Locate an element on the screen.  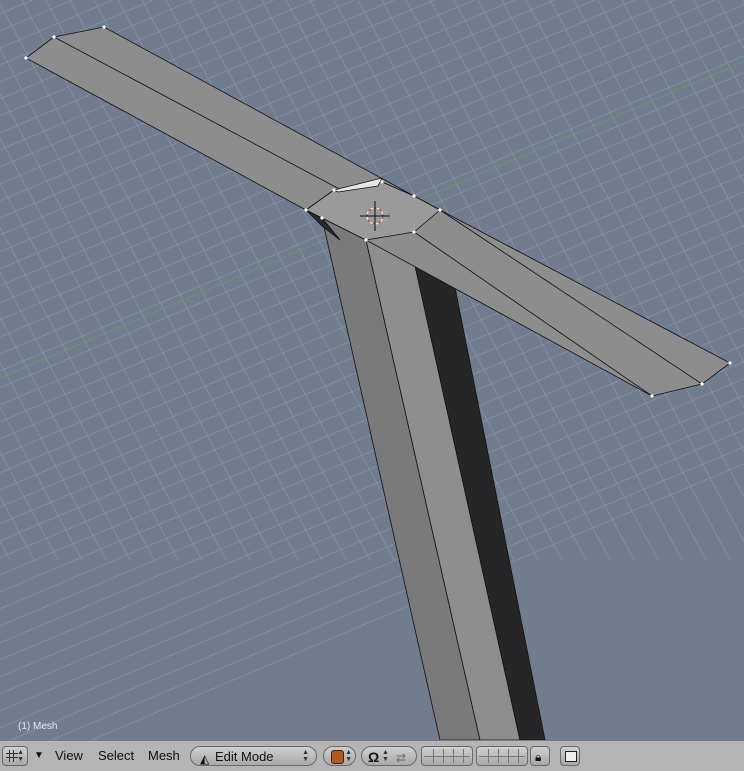
pivot-manipulator-group: Ω ▲ ▼ ⇄ is located at coordinates (389, 756).